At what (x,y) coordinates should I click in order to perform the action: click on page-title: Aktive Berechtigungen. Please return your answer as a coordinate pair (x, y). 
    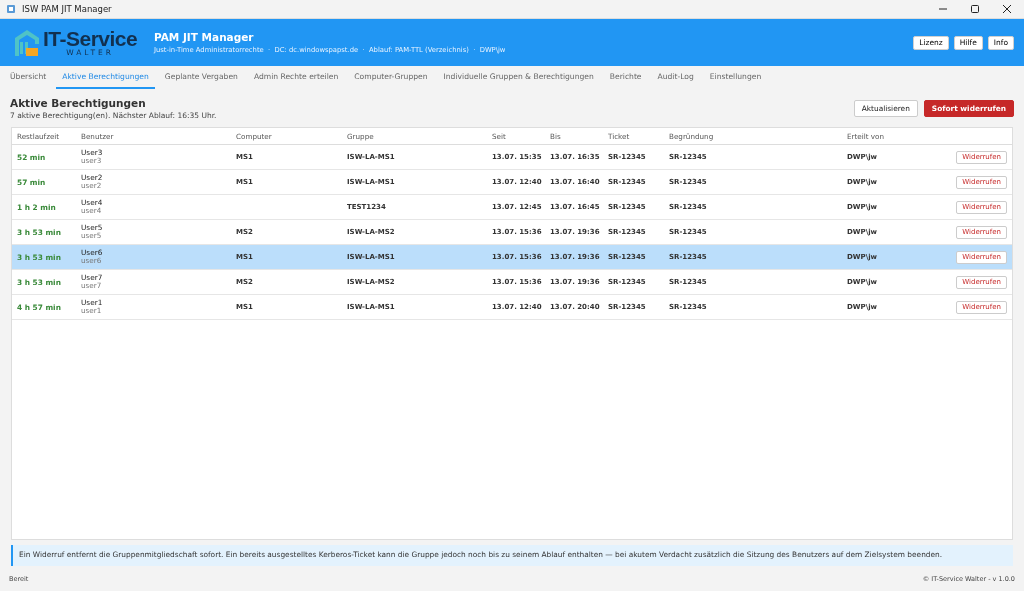
    Looking at the image, I should click on (78, 103).